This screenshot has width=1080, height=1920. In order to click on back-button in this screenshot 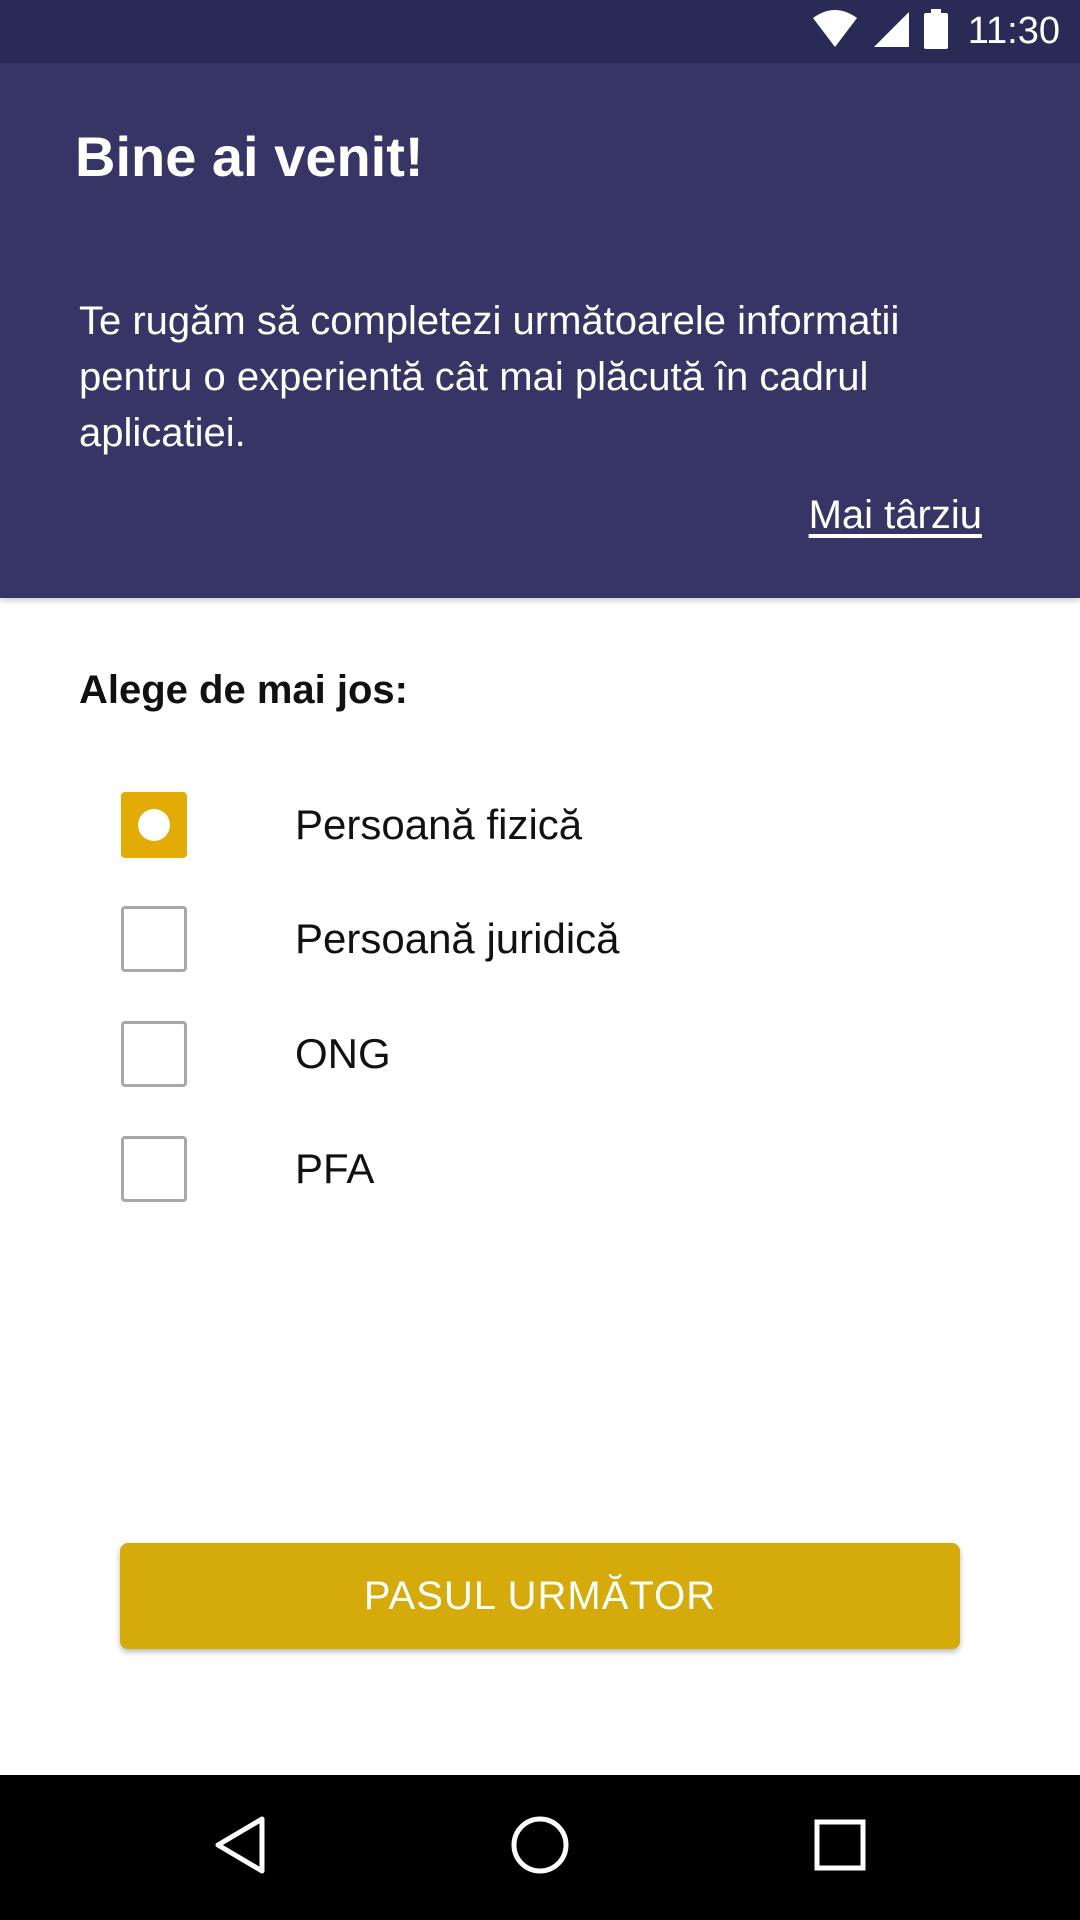, I will do `click(240, 1847)`.